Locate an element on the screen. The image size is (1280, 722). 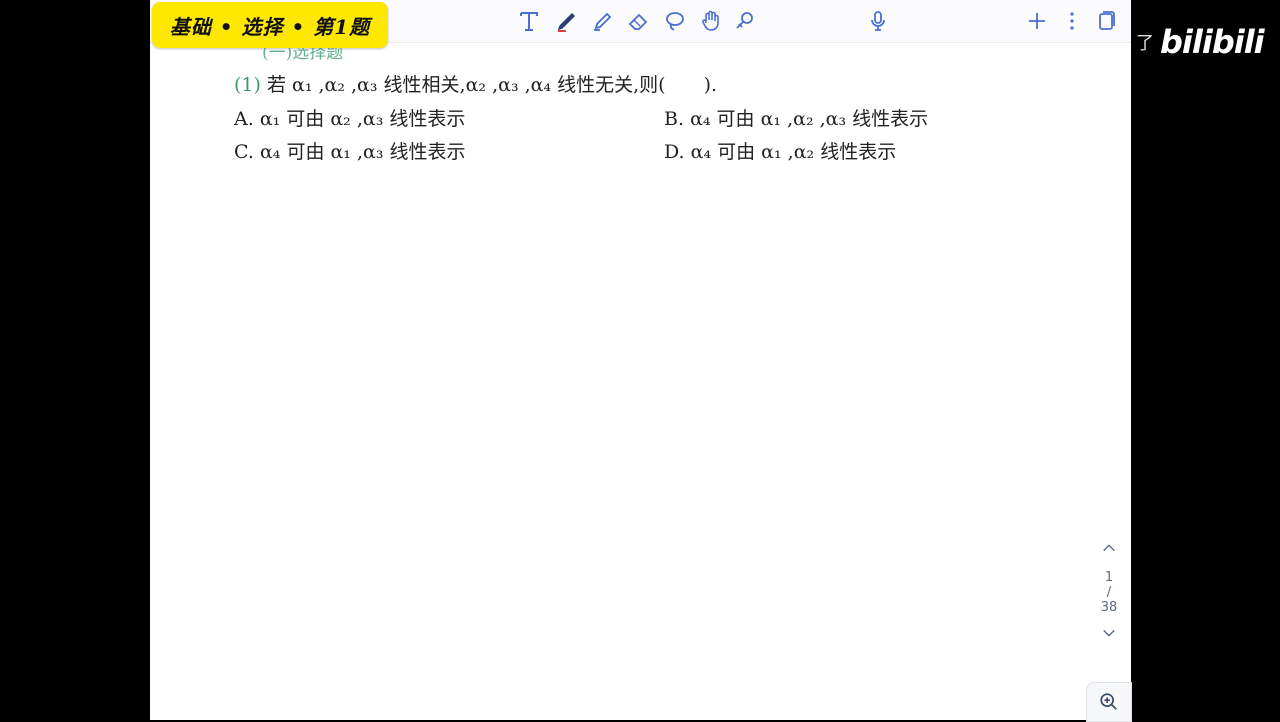
question-text: 若 α₁ ,α₂ ,α₃ 线性相关,α₂ ,α₃ ,α₄ 线性无关,则( ). is located at coordinates (492, 85).